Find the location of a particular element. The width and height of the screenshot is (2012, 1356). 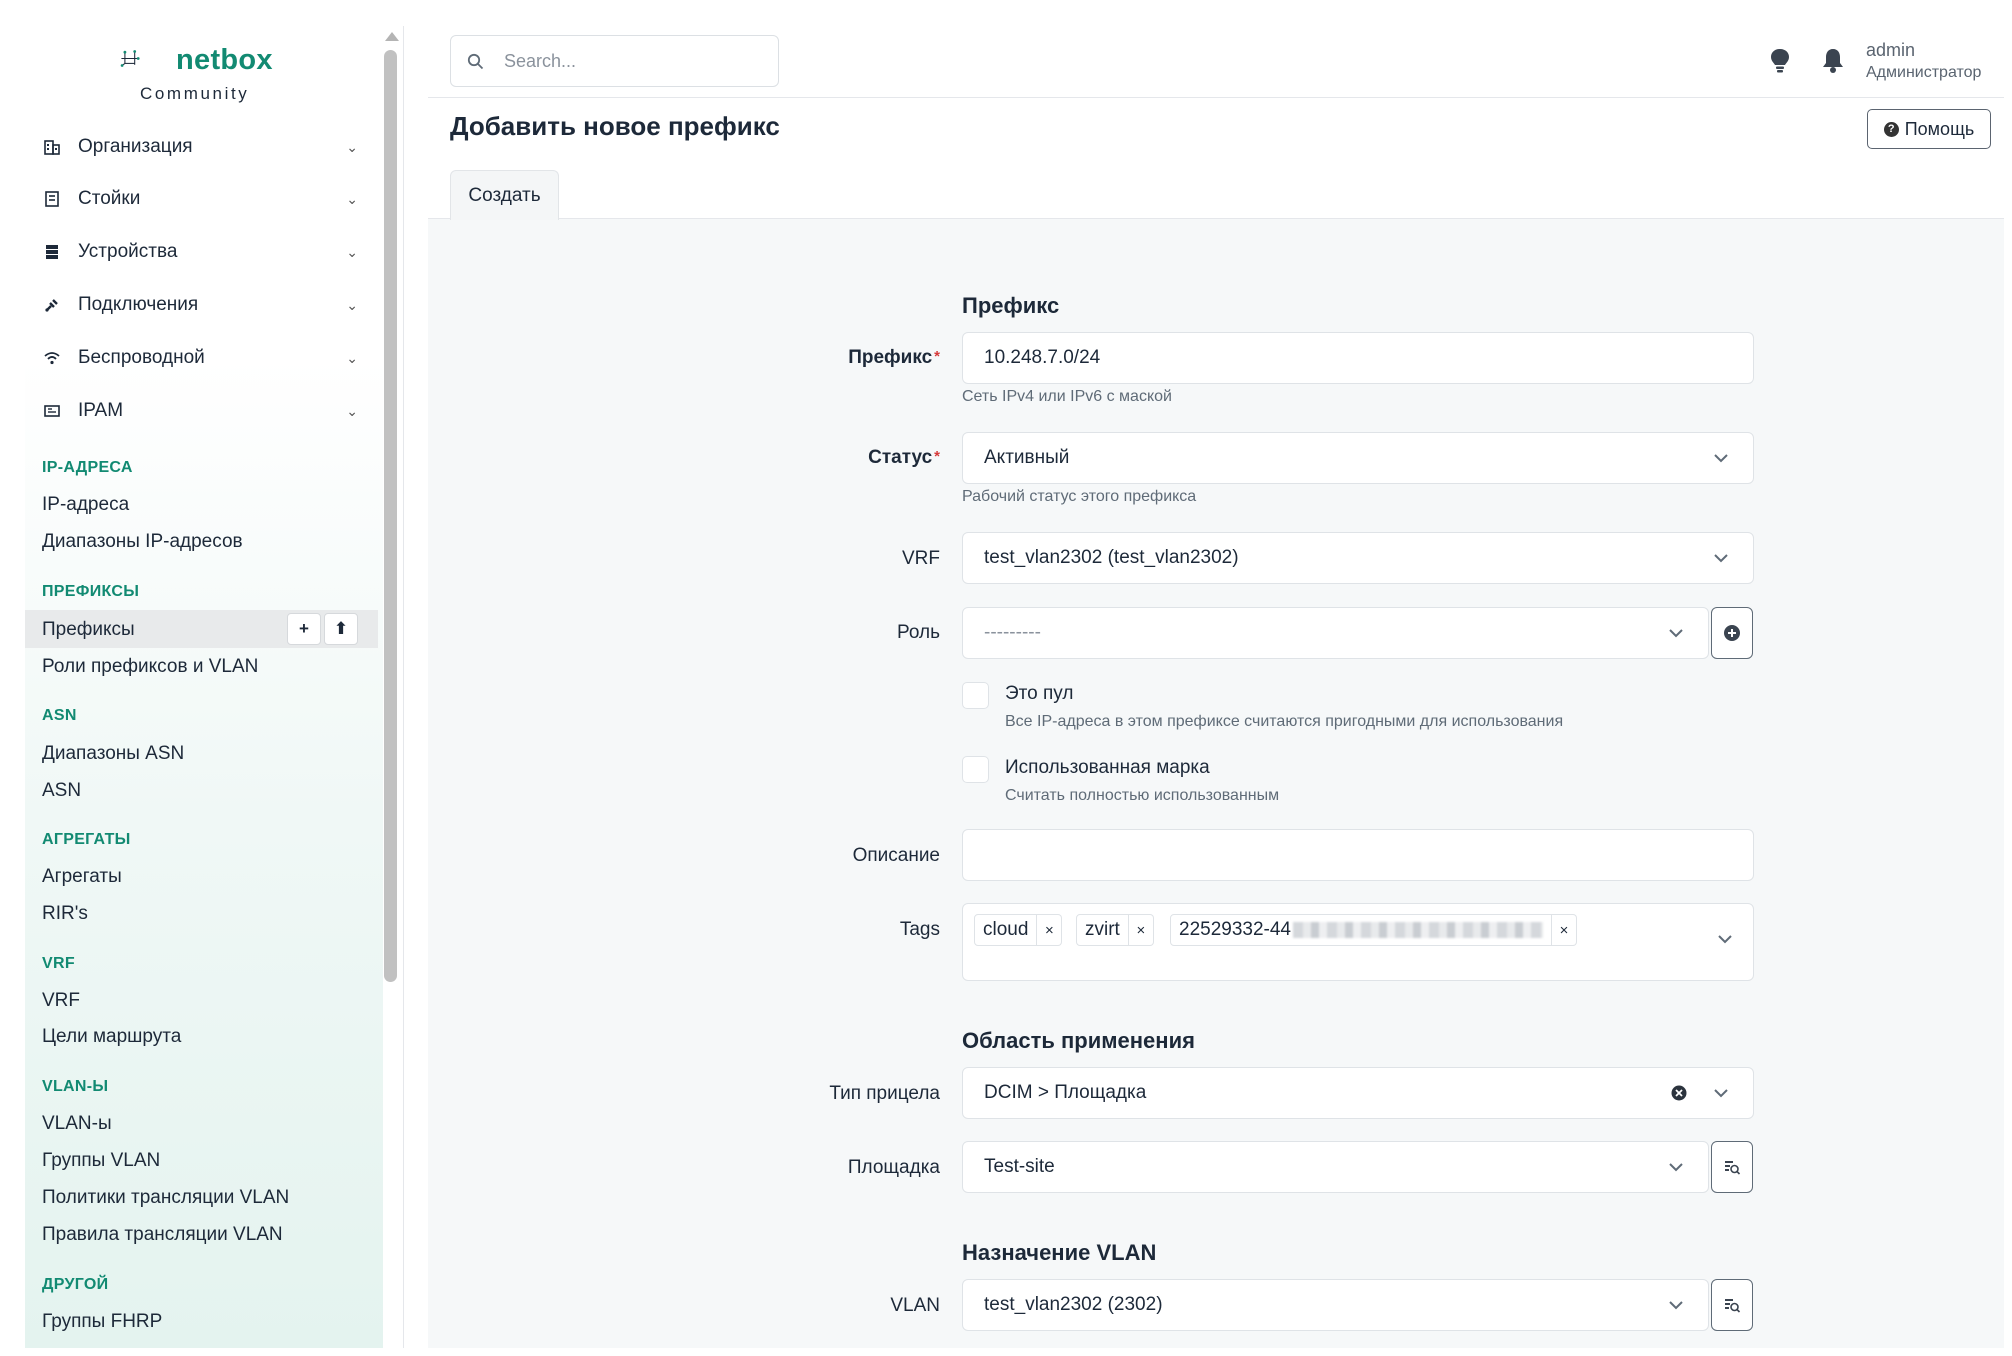

rack-icon is located at coordinates (52, 199).